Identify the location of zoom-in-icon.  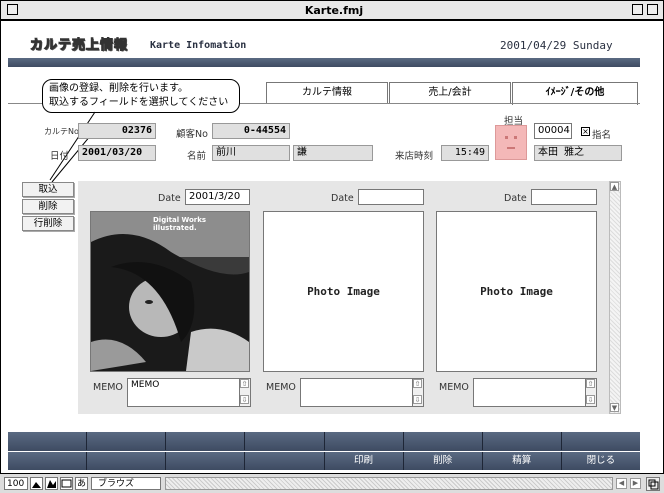
(51, 483).